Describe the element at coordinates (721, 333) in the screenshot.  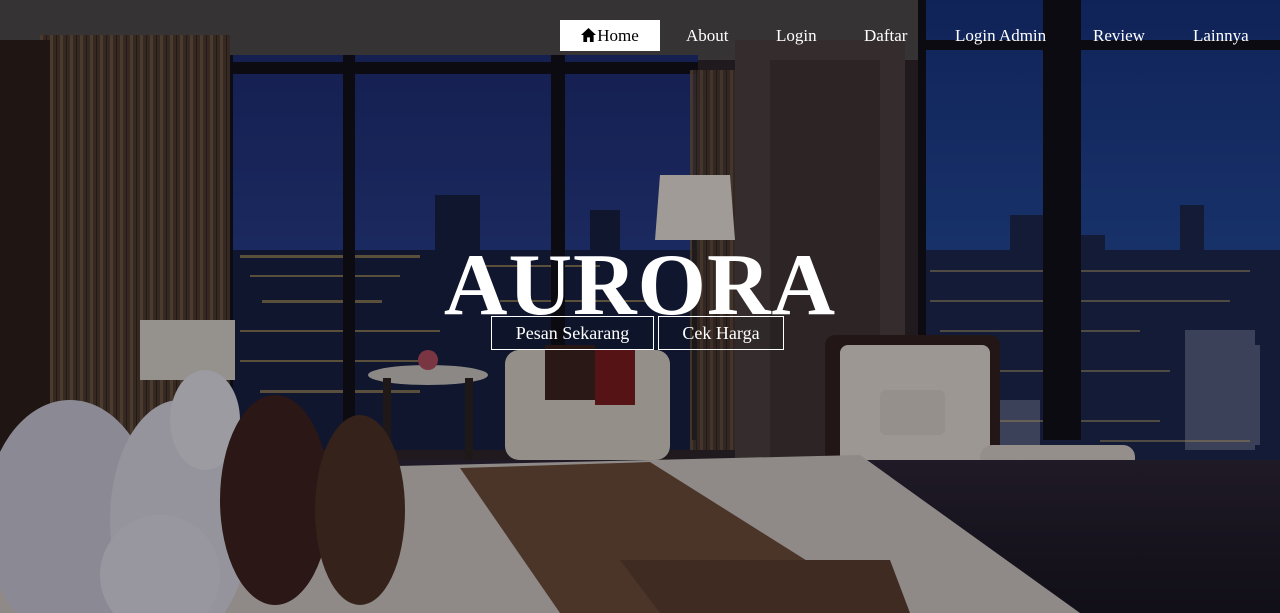
I see `cek-harga-button: Cek Harga` at that location.